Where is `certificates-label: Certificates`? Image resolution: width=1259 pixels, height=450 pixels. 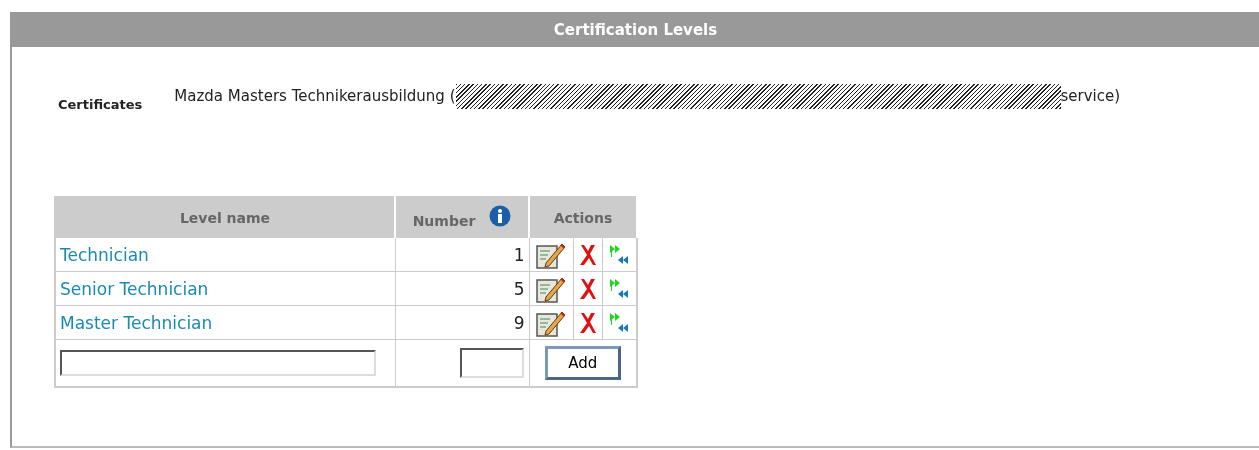
certificates-label: Certificates is located at coordinates (100, 104).